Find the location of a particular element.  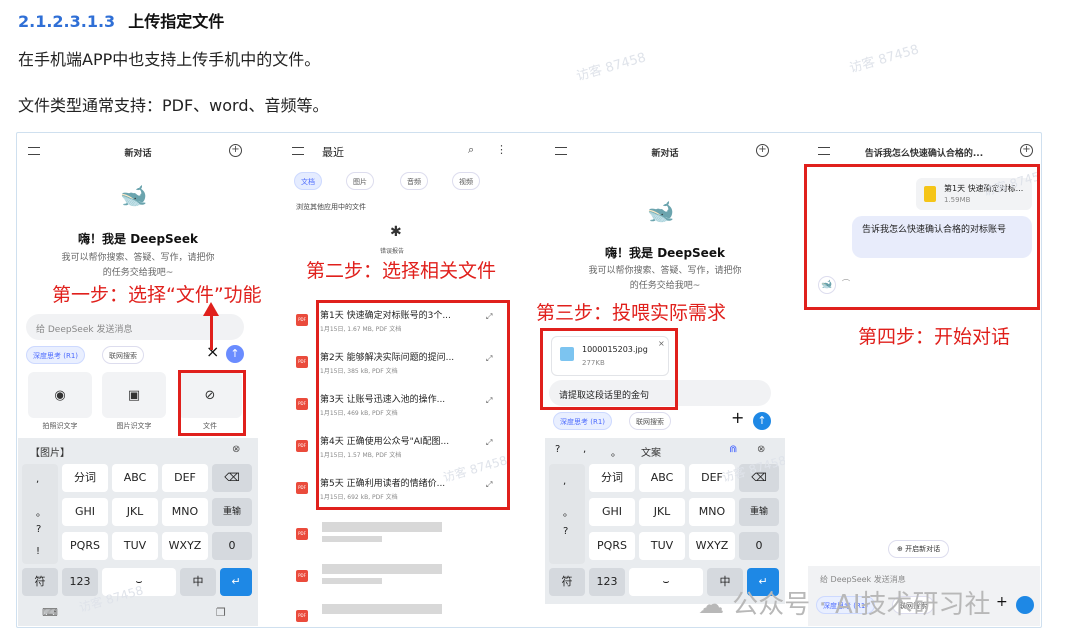

tab-video: 视频 is located at coordinates (466, 181).